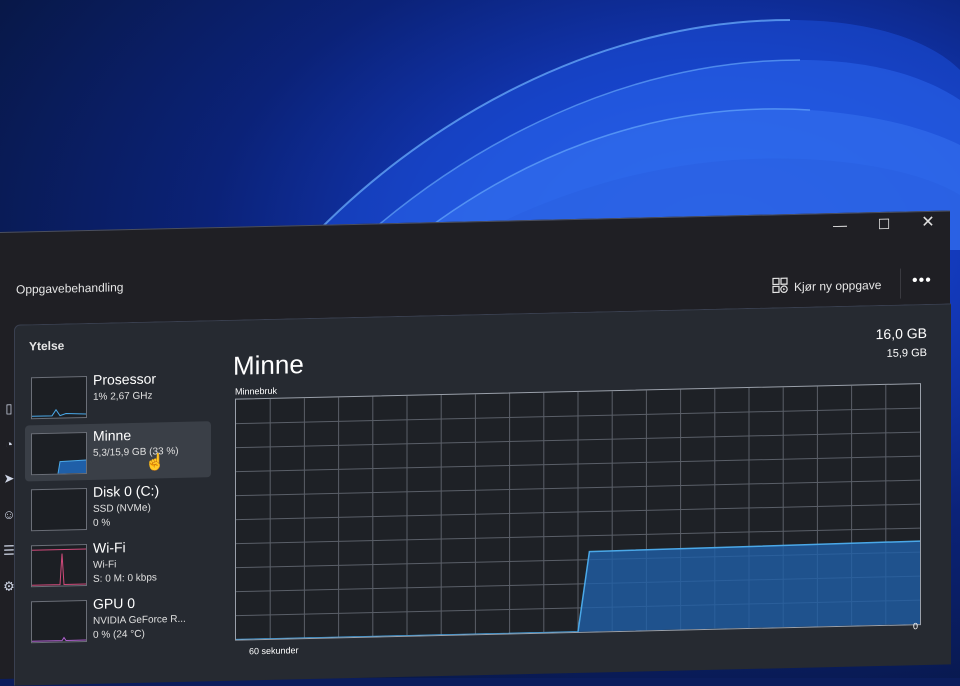 The width and height of the screenshot is (960, 686). I want to click on sidebar-item-processor: Prosessor 1% 2,67 GHz, so click(118, 395).